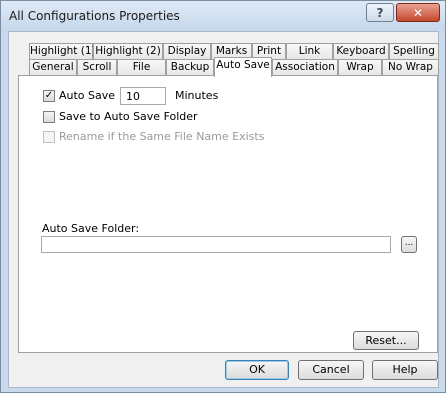 Image resolution: width=446 pixels, height=393 pixels. I want to click on tab-keyboard: Keyboard, so click(361, 51).